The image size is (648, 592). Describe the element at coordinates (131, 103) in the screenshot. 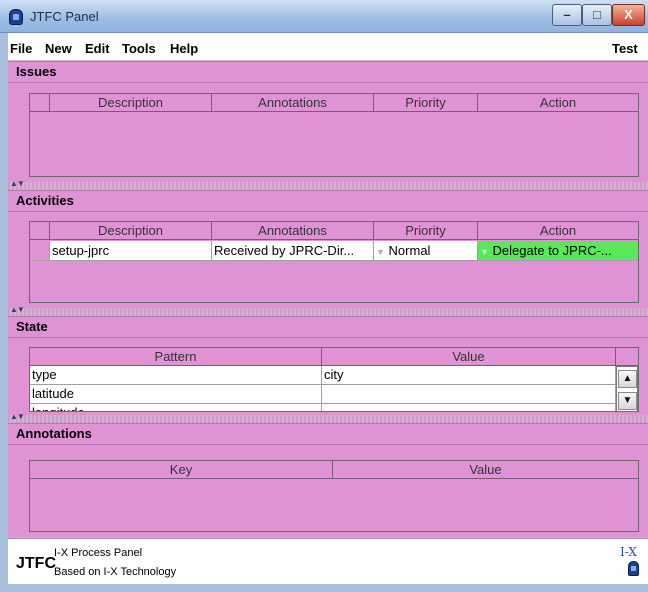

I see `issues-header-description: Description` at that location.